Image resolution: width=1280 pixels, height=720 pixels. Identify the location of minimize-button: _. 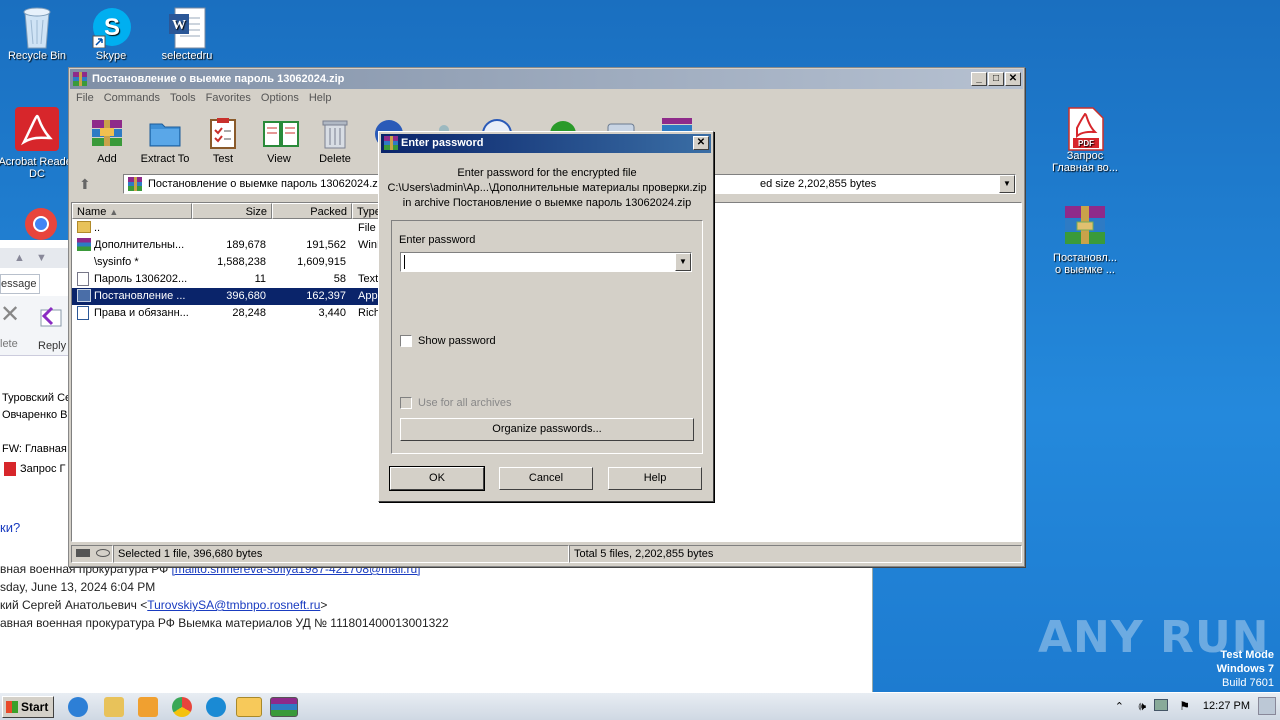
(979, 79).